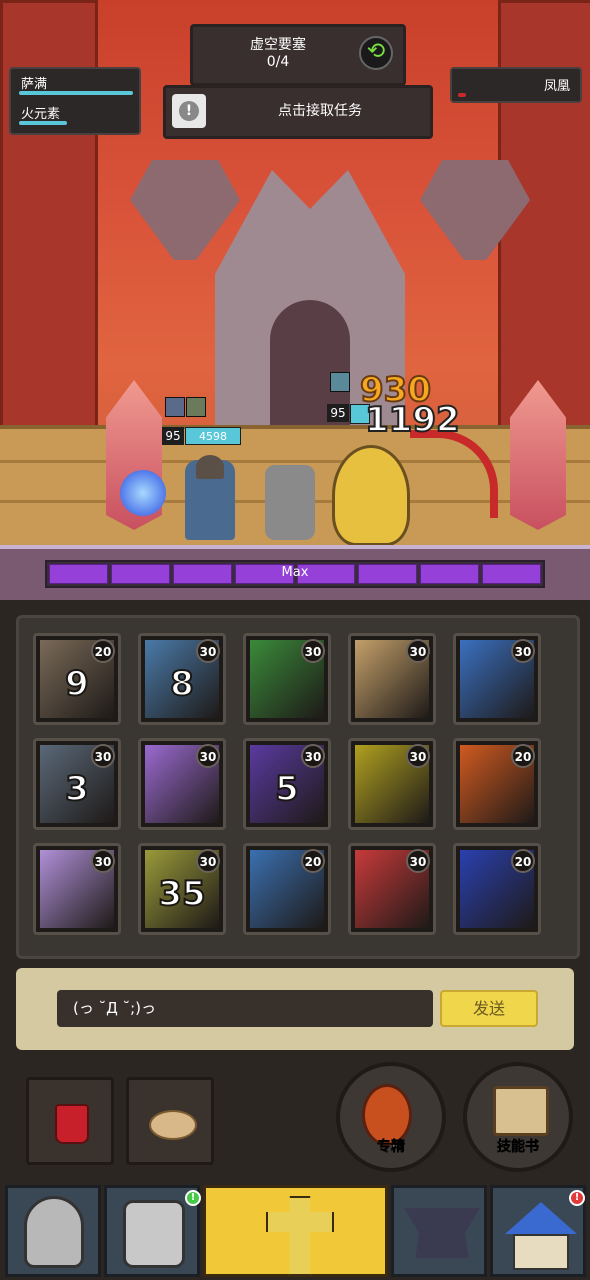 The height and width of the screenshot is (1280, 590). I want to click on max-energy-bar: Max, so click(295, 574).